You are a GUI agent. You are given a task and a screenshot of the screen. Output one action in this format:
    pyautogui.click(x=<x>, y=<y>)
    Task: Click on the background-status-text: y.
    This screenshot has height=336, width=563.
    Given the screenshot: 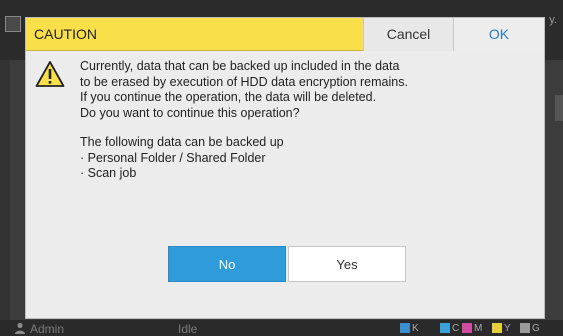 What is the action you would take?
    pyautogui.click(x=553, y=20)
    